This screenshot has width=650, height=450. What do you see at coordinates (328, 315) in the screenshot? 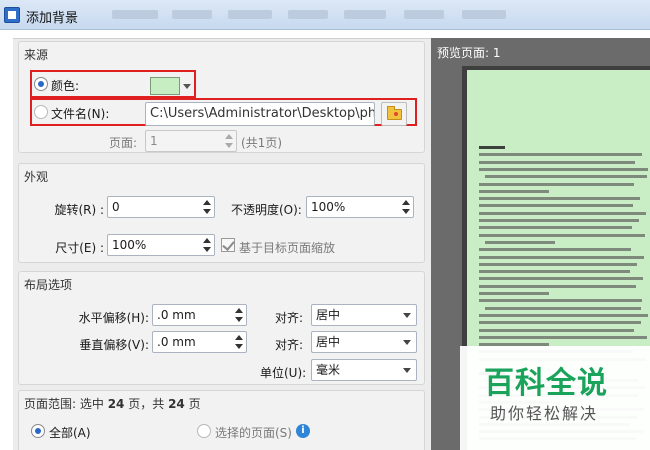
I see `align-value-1: 居中` at bounding box center [328, 315].